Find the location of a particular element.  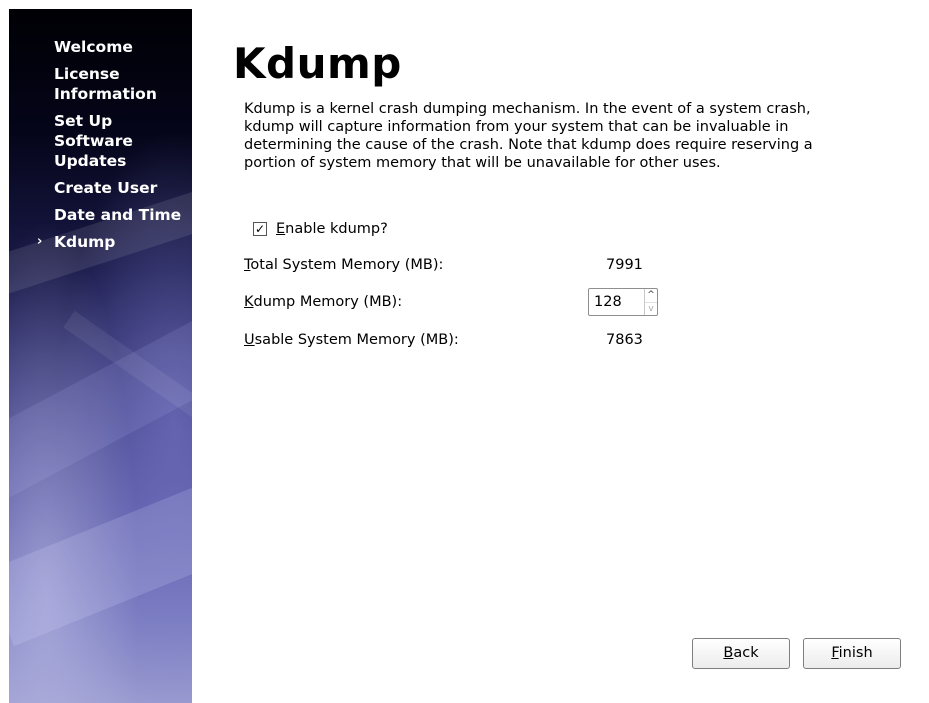

sidebar-item-license-information: License Information is located at coordinates (100, 84).